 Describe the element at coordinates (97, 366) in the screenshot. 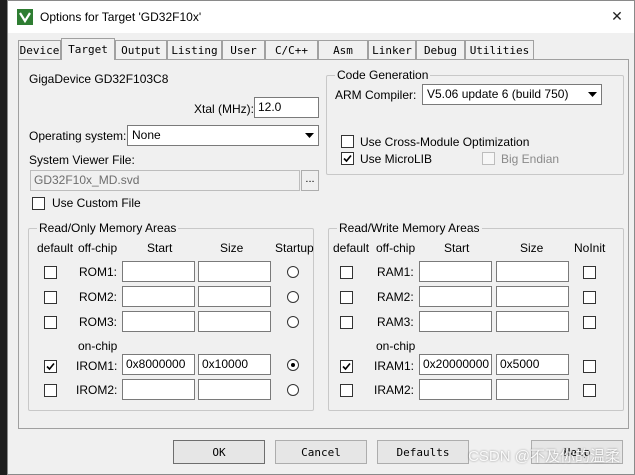

I see `irom1-label: IROM1:` at that location.